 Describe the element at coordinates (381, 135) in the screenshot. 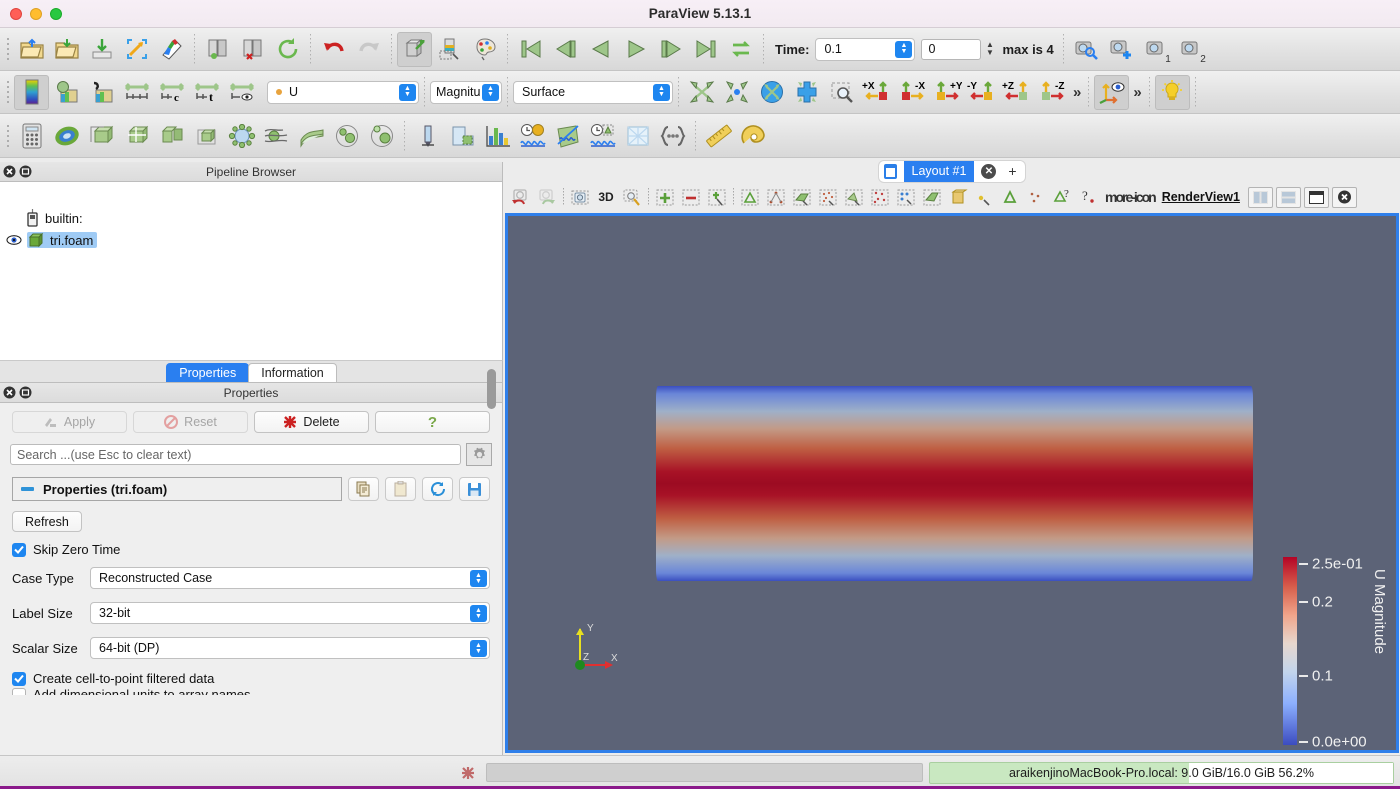

I see `extract-level-icon` at that location.